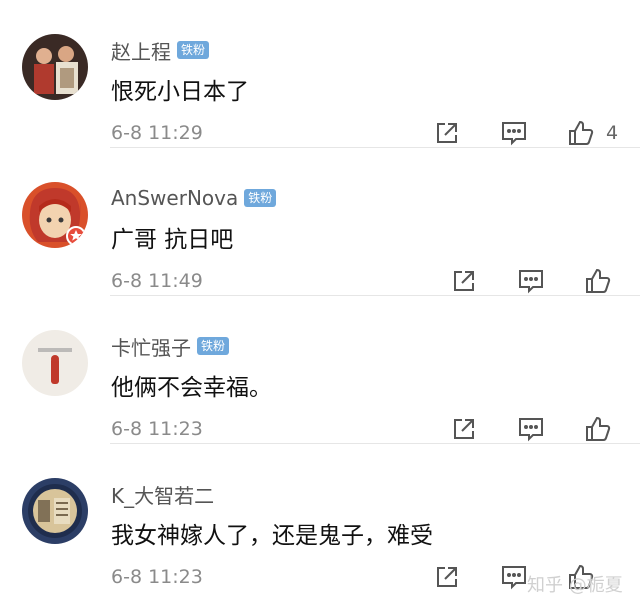  I want to click on comment-text: 广哥 抗日吧, so click(172, 240).